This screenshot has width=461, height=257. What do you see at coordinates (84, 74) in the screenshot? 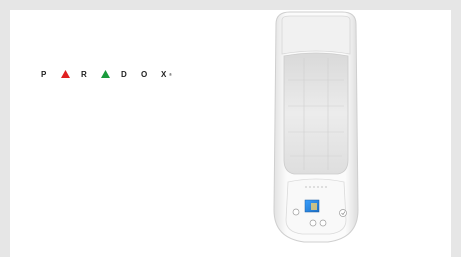
I see `logo-letter-r: R` at bounding box center [84, 74].